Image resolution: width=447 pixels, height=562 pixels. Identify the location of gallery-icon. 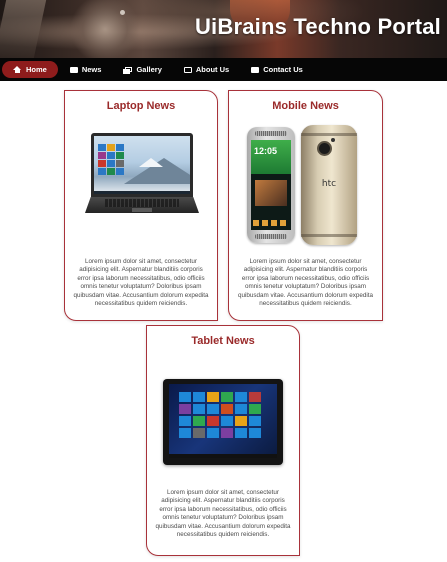
(128, 70).